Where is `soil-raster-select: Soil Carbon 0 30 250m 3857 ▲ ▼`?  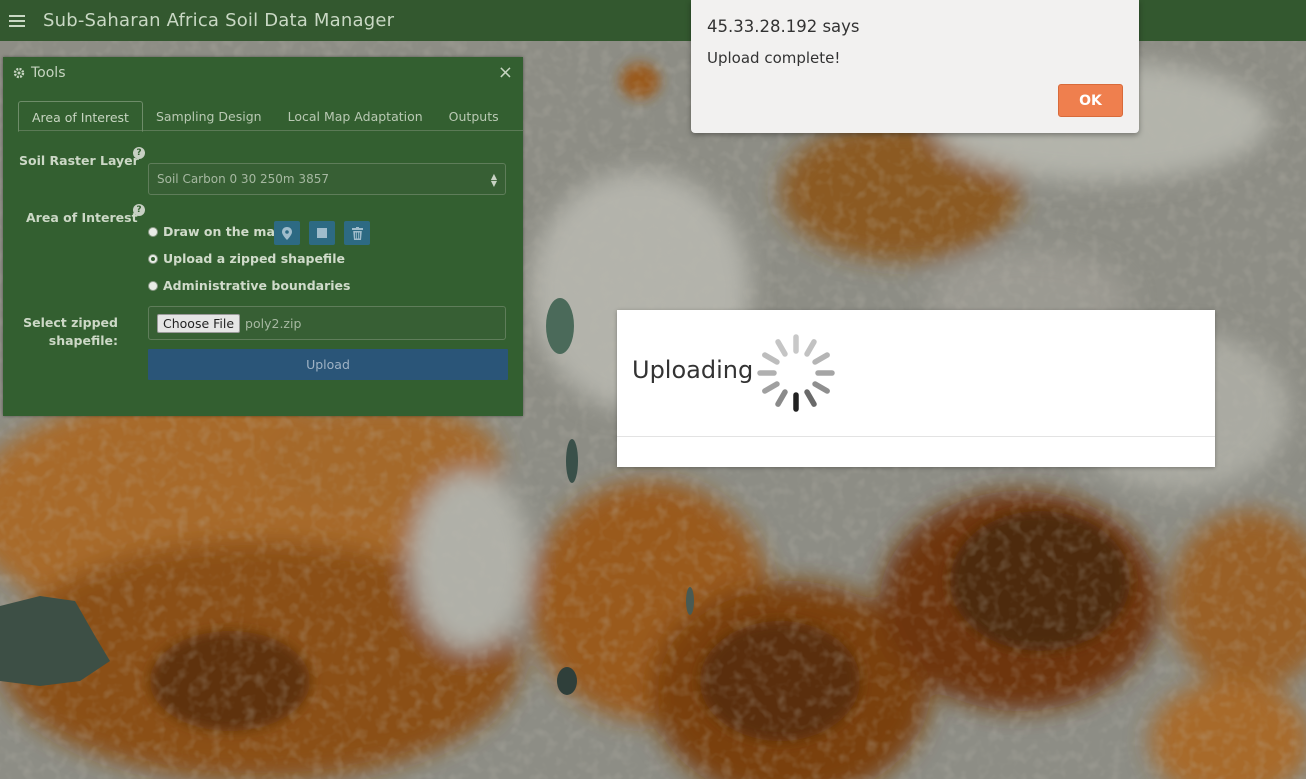 soil-raster-select: Soil Carbon 0 30 250m 3857 ▲ ▼ is located at coordinates (327, 179).